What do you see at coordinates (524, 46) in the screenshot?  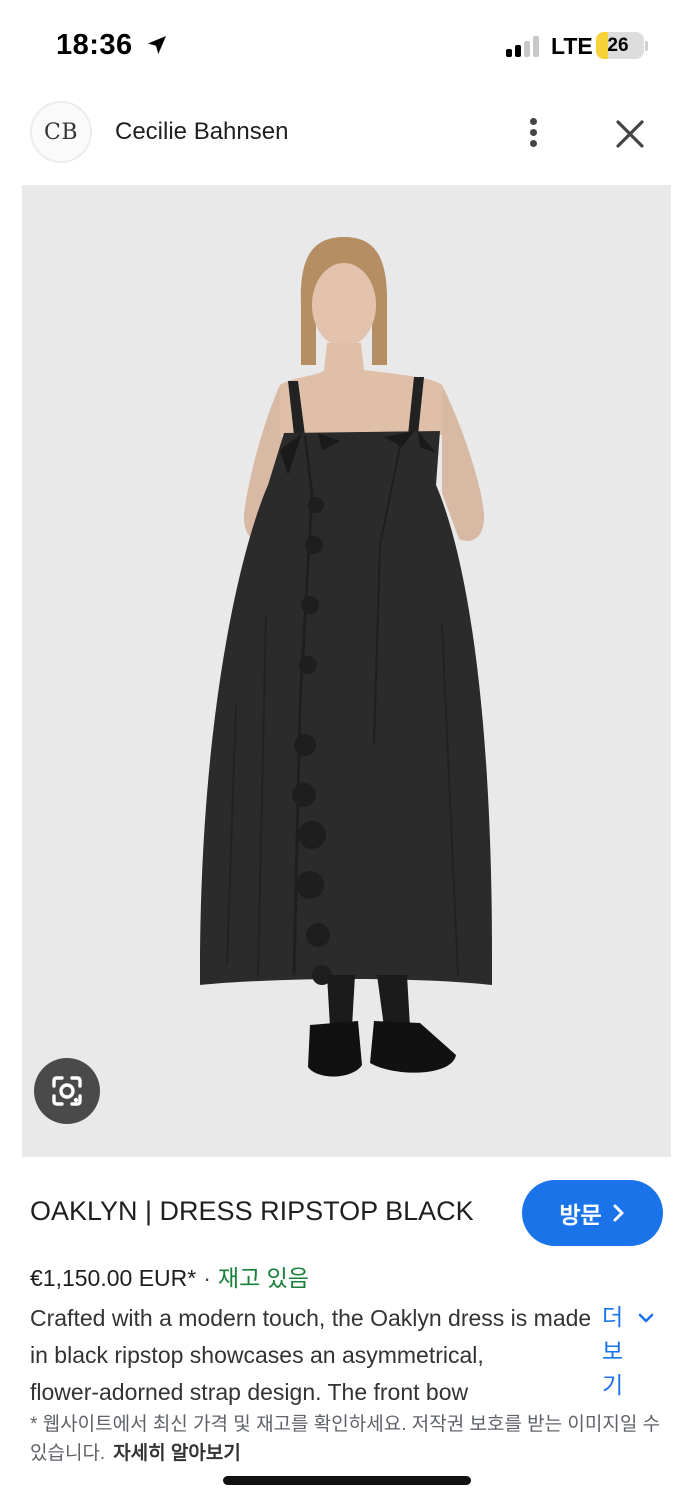 I see `signal-icon` at bounding box center [524, 46].